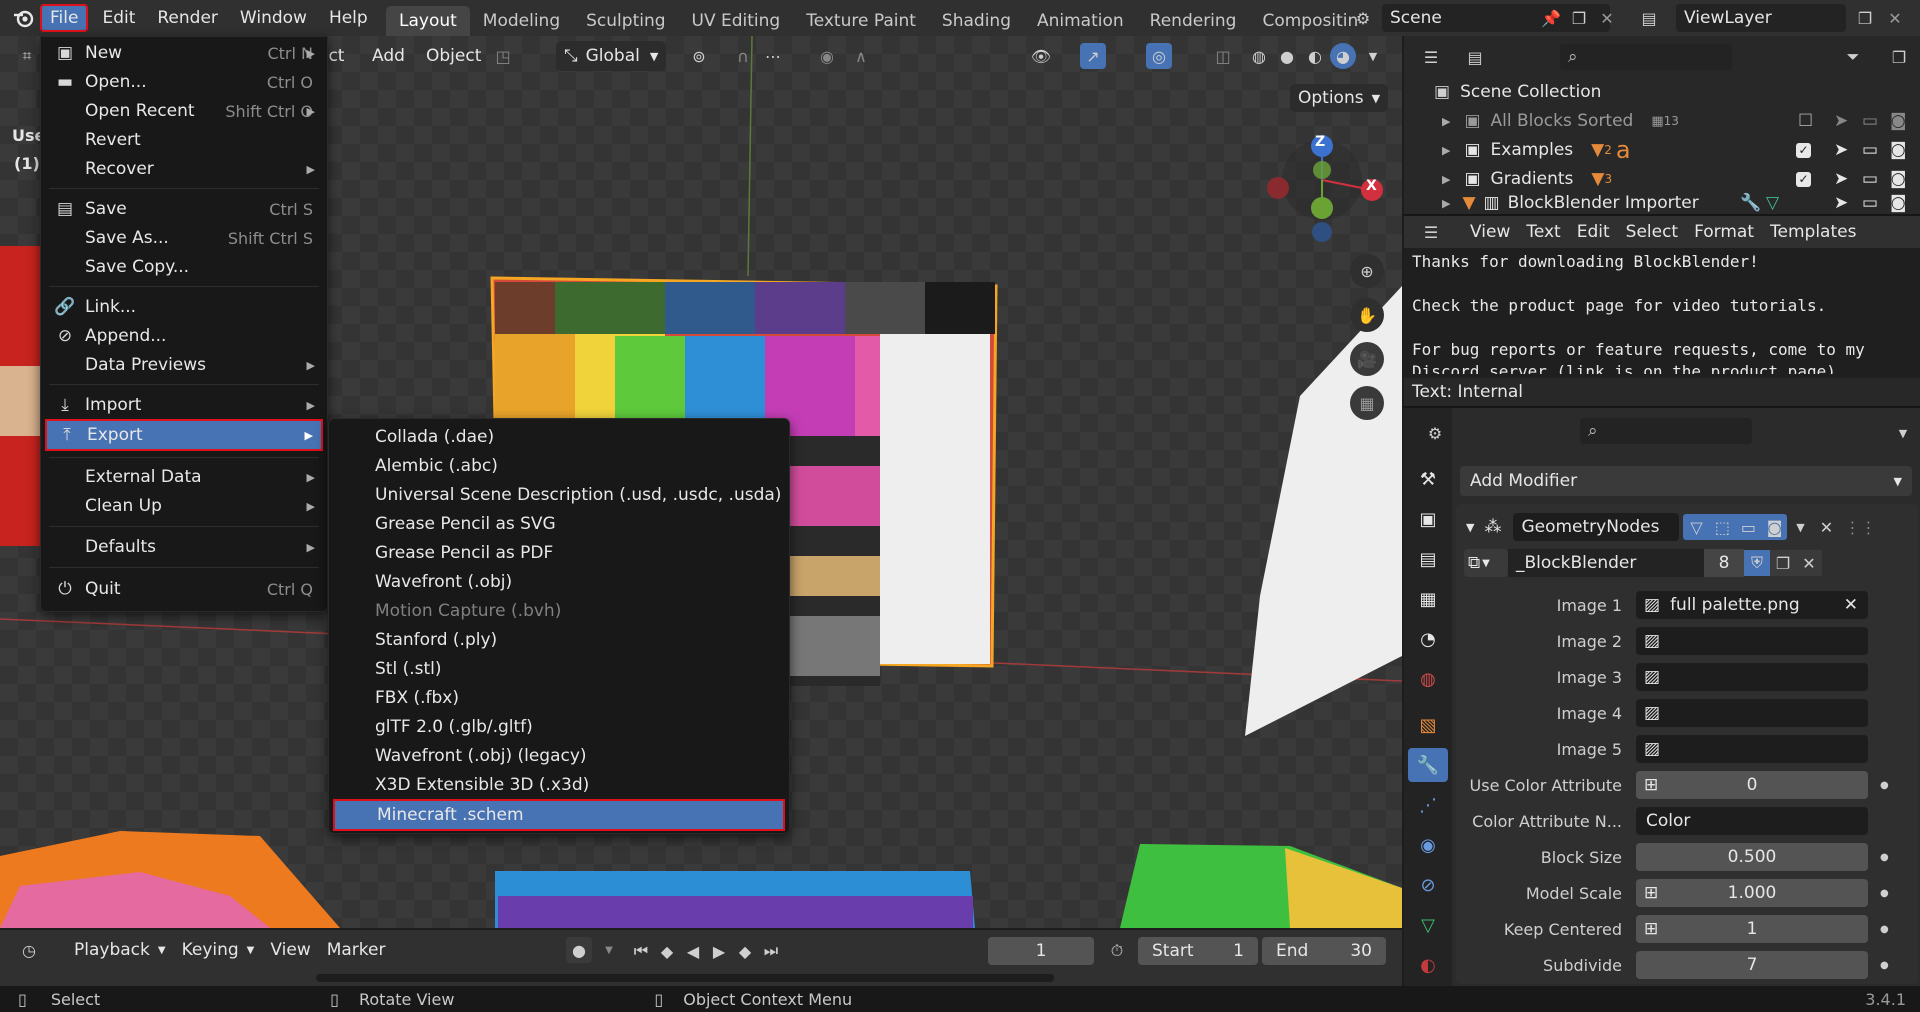  I want to click on export-wavefront-obj: Wavefront (.obj), so click(559, 582).